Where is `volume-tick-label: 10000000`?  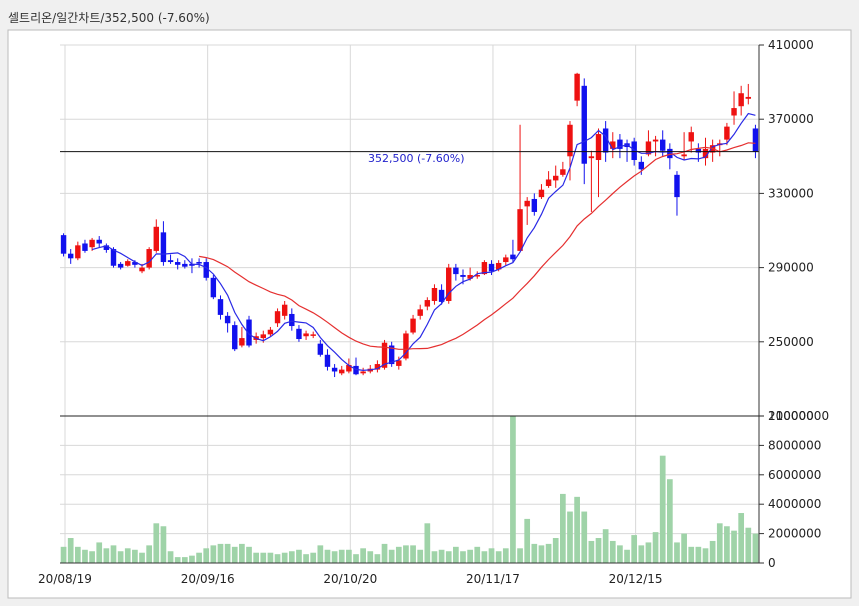
volume-tick-label: 10000000 is located at coordinates (798, 416).